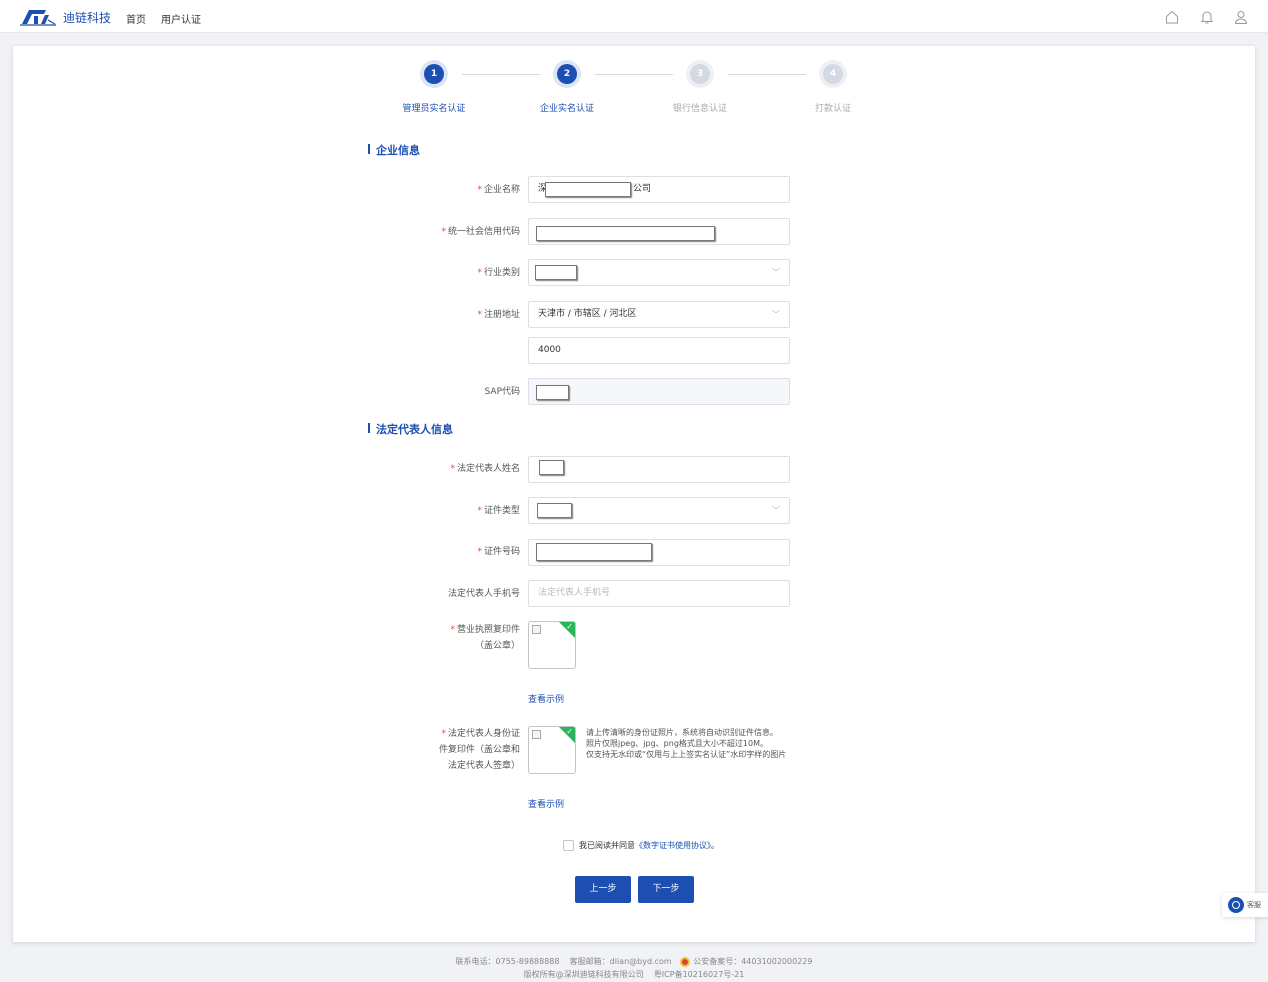 This screenshot has height=982, width=1268. I want to click on step-1-indicator: 1, so click(434, 74).